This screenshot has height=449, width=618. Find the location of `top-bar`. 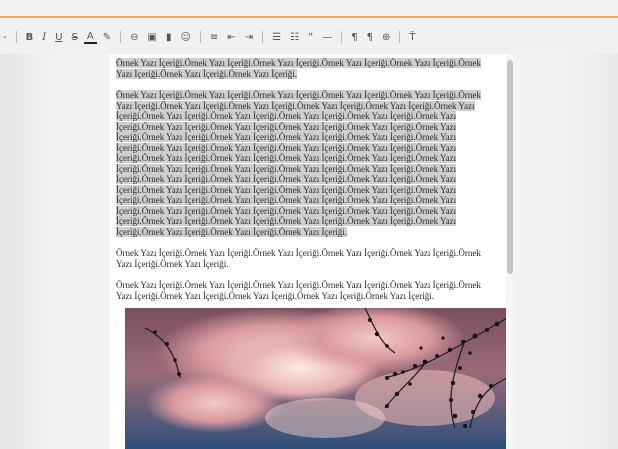

top-bar is located at coordinates (309, 9).